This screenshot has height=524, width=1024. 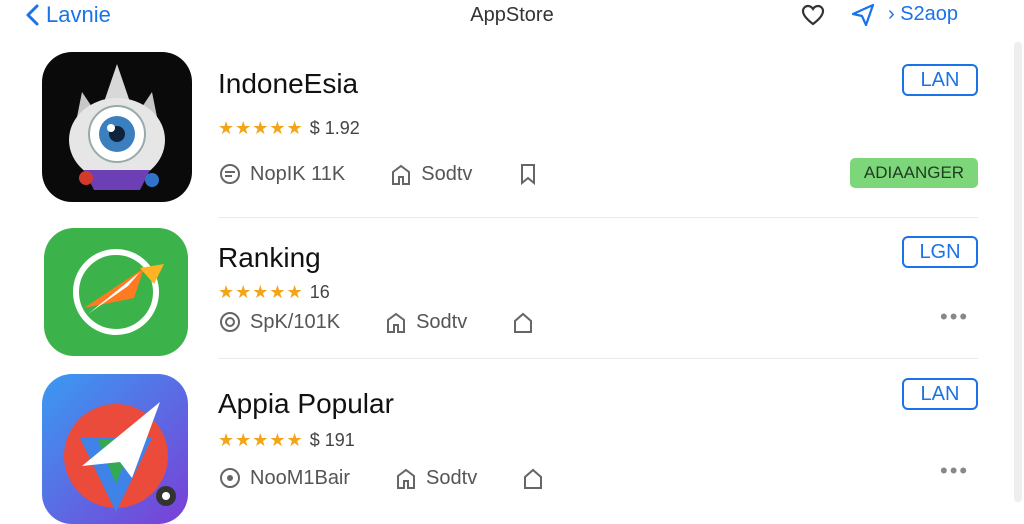 I want to click on rating: ★★★★★ 16, so click(x=274, y=292).